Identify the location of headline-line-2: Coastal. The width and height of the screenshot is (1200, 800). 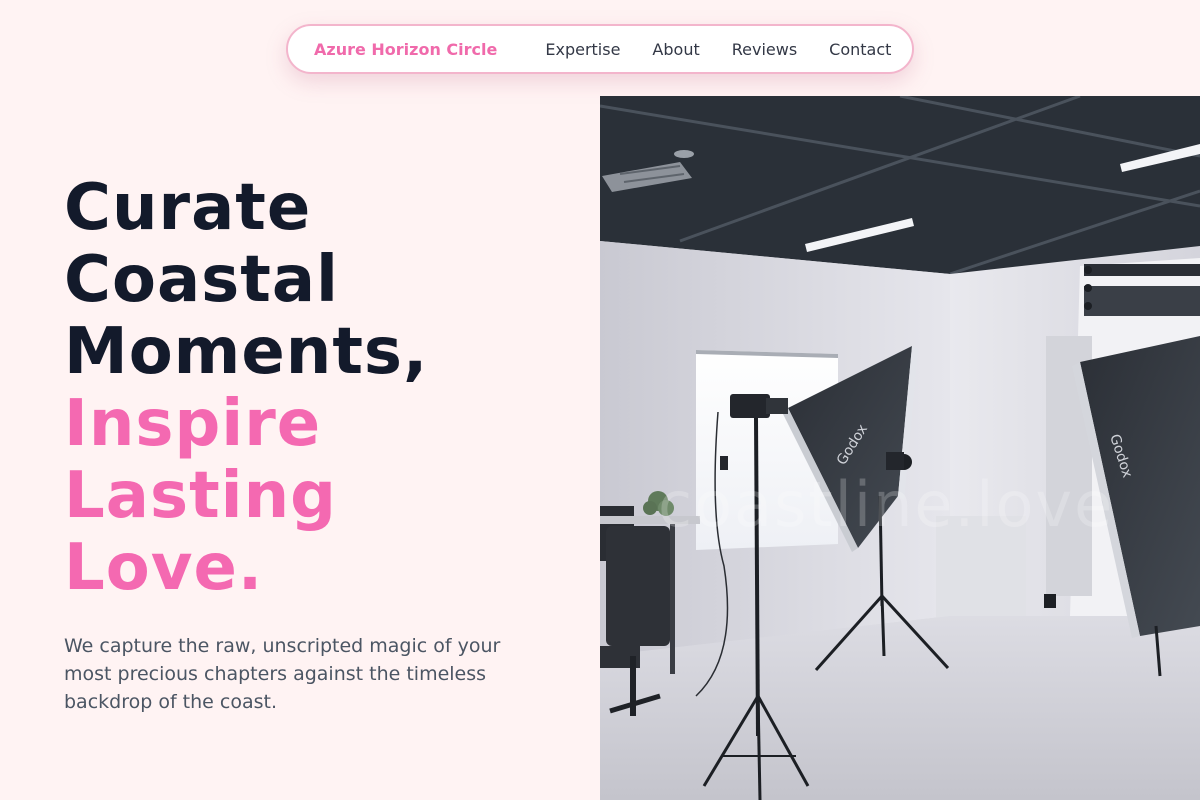
(201, 280).